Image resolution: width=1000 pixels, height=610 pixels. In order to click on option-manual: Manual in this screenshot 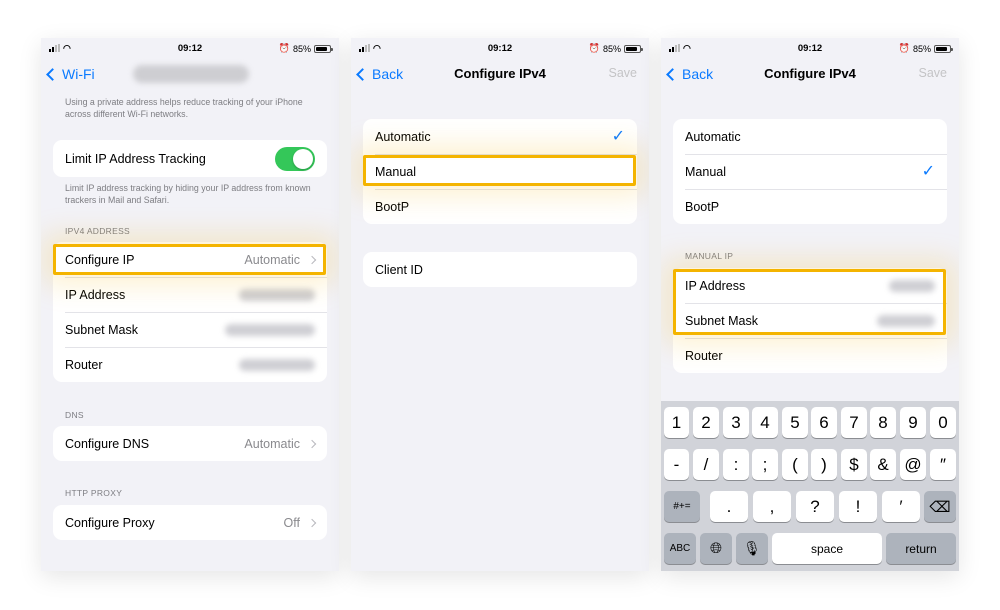, I will do `click(500, 171)`.